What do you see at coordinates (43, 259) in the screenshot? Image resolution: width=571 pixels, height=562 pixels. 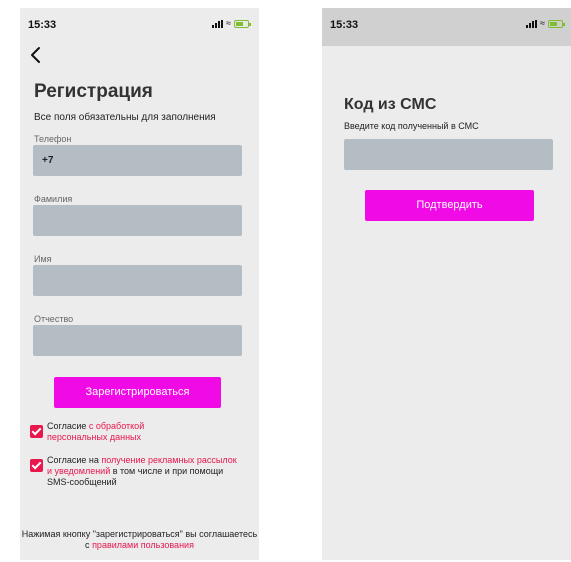 I see `name-label: Имя` at bounding box center [43, 259].